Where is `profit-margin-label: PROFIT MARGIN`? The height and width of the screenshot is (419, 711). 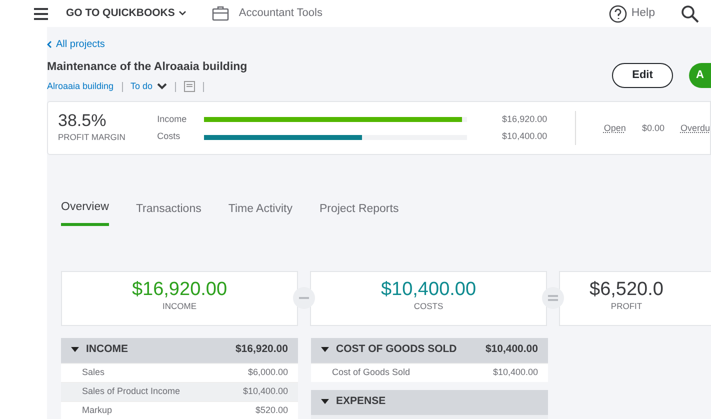 profit-margin-label: PROFIT MARGIN is located at coordinates (92, 137).